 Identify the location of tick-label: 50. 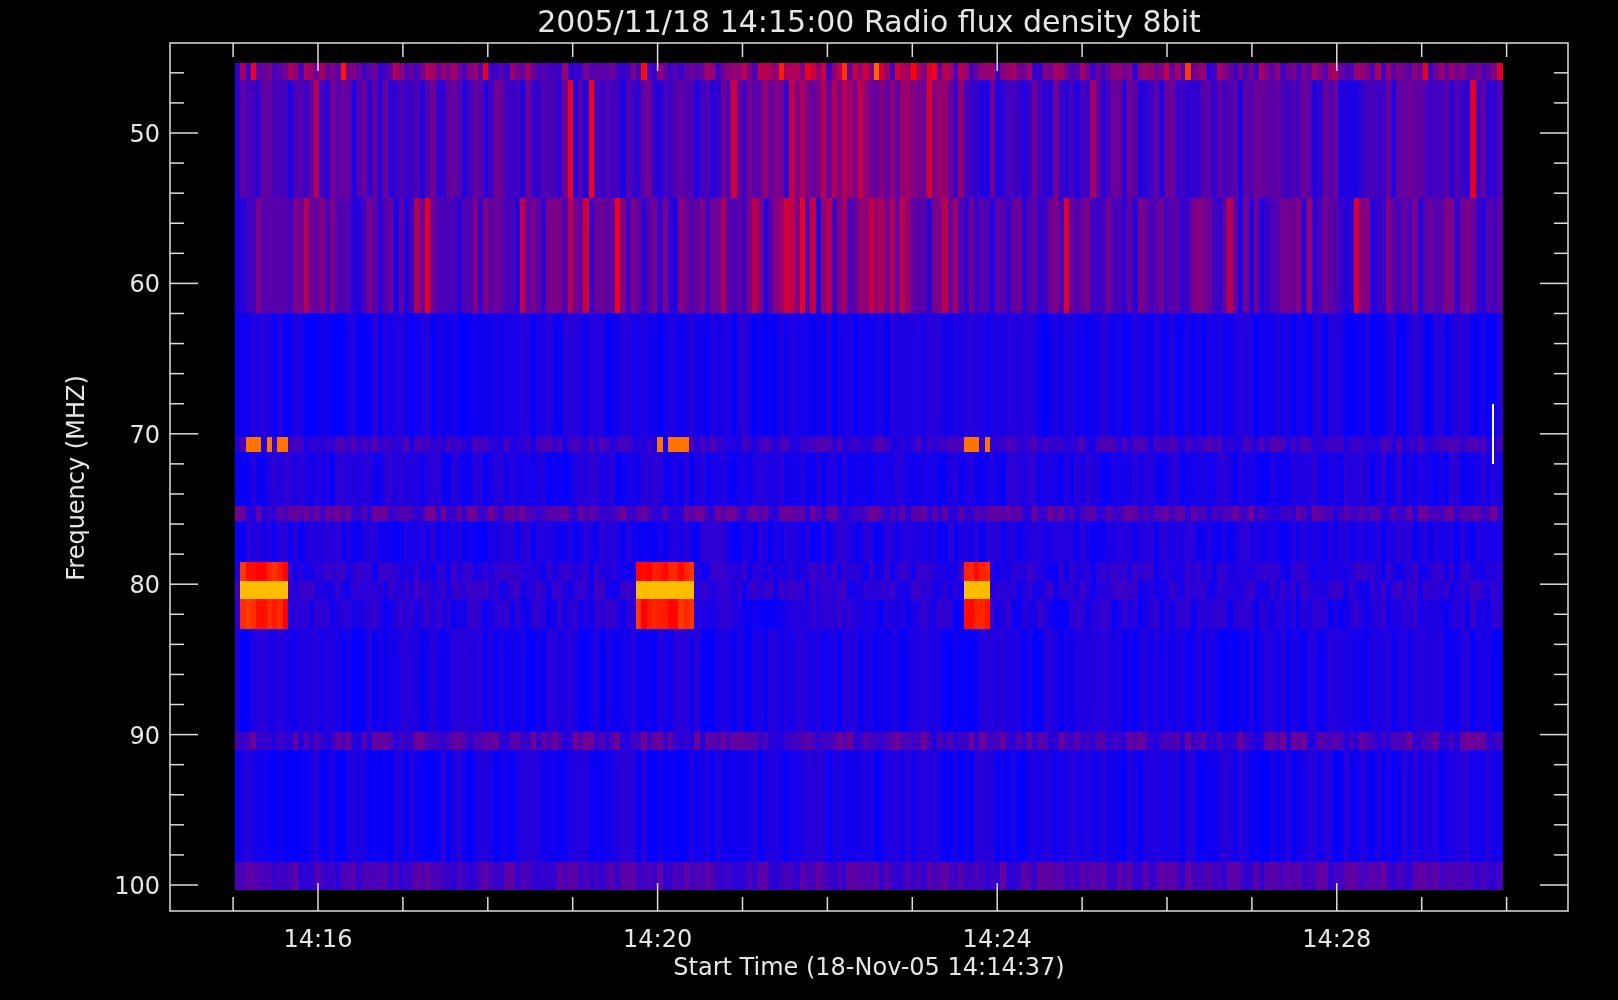
(144, 134).